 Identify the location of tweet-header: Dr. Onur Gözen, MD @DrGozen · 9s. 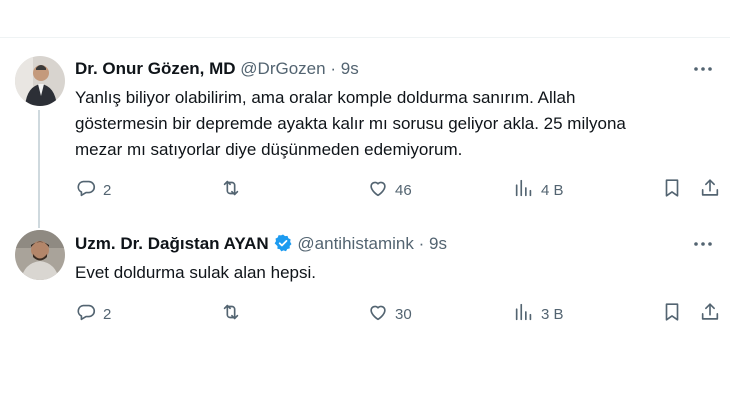
(217, 69).